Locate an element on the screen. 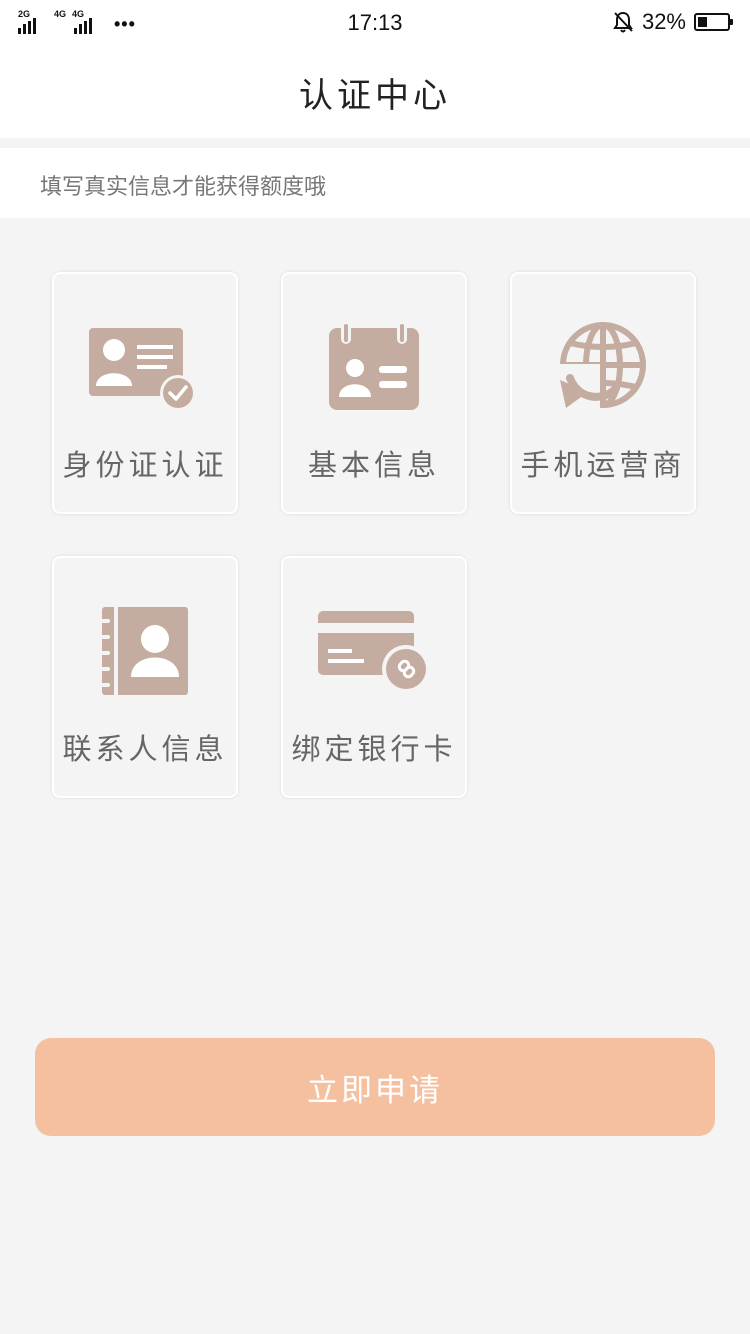  card-basic-info: 基本信息 is located at coordinates (374, 393).